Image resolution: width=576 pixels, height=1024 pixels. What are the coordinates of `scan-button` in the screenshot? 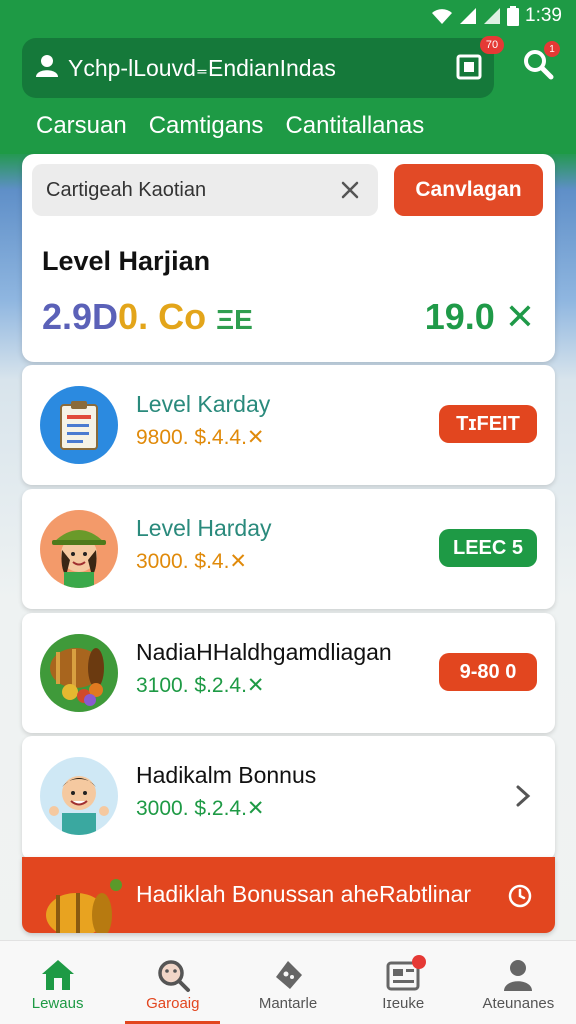 It's located at (469, 67).